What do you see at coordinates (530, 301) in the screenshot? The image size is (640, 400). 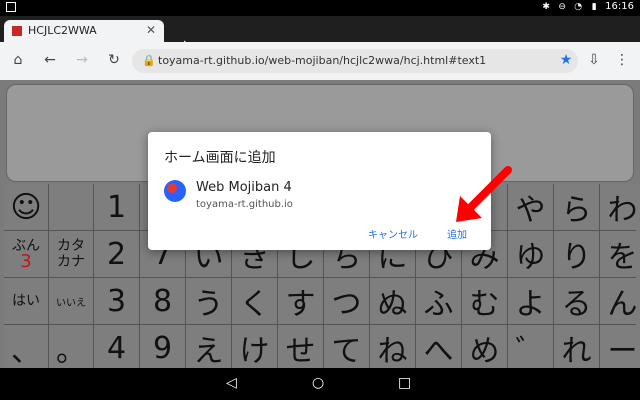 I see `keyboard-key: よ` at bounding box center [530, 301].